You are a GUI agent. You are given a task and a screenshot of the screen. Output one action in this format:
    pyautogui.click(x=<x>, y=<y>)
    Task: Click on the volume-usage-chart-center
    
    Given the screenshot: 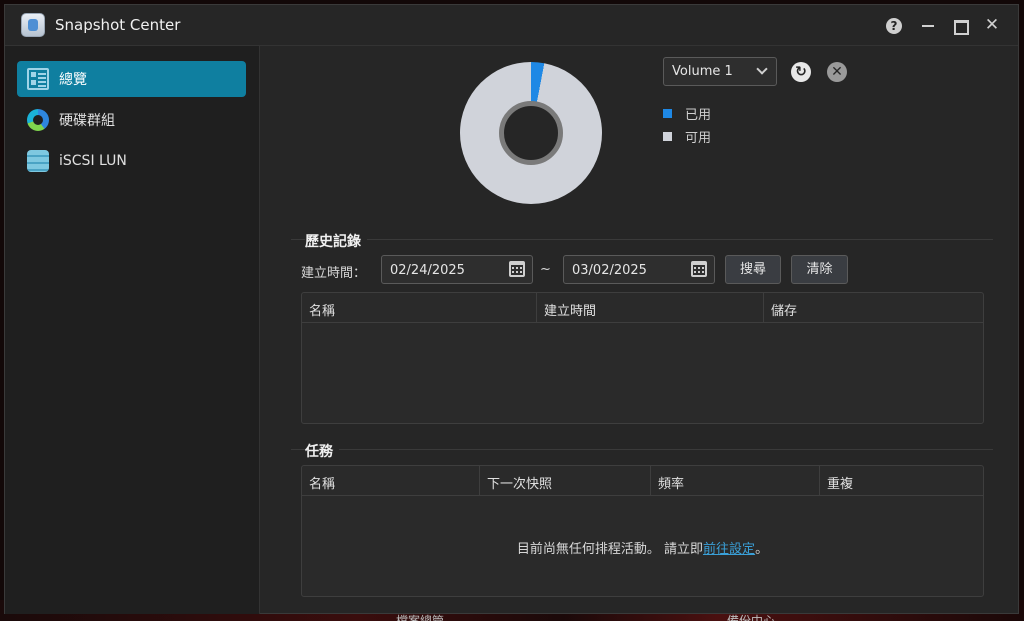 What is the action you would take?
    pyautogui.click(x=531, y=133)
    